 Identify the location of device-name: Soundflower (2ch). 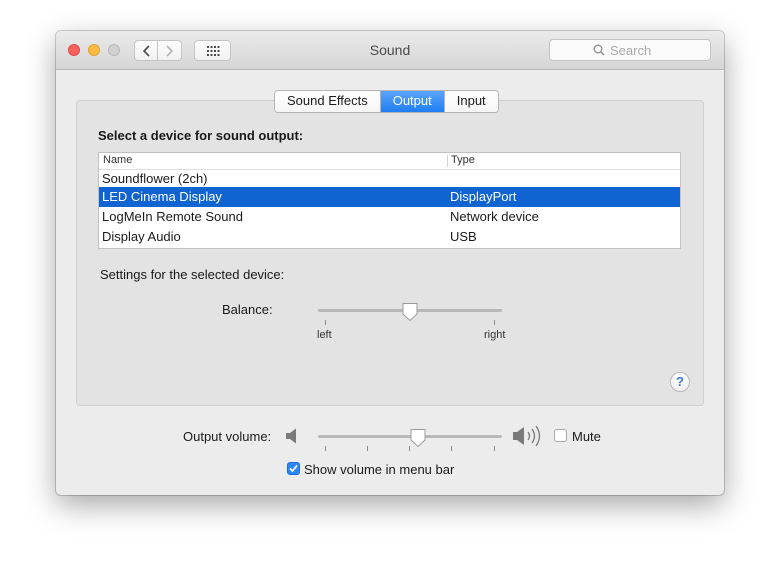
(155, 178).